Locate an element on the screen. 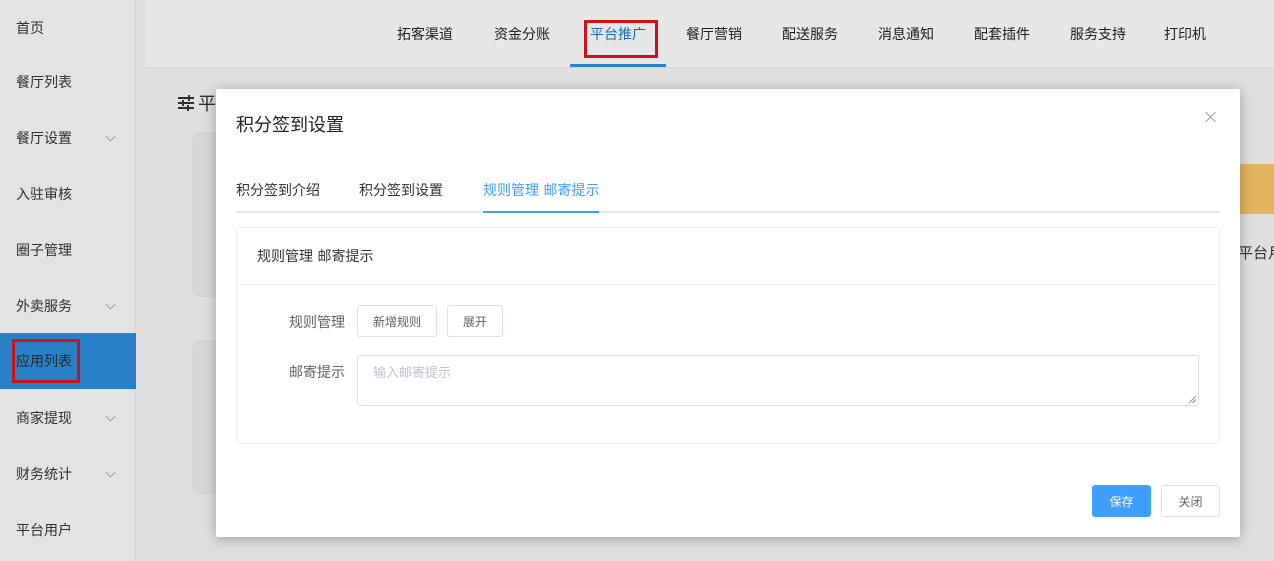  tab-rules-mail: 规则管理 邮寄提示 is located at coordinates (541, 195).